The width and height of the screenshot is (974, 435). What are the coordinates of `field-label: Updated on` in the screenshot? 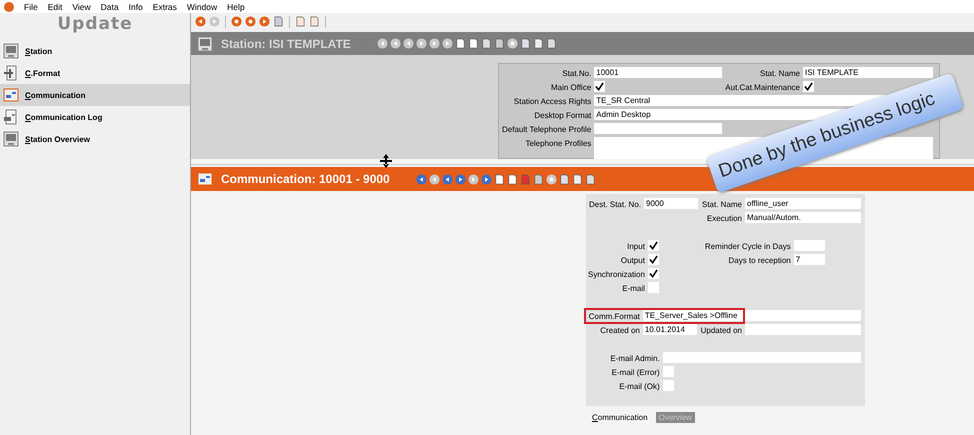 It's located at (721, 330).